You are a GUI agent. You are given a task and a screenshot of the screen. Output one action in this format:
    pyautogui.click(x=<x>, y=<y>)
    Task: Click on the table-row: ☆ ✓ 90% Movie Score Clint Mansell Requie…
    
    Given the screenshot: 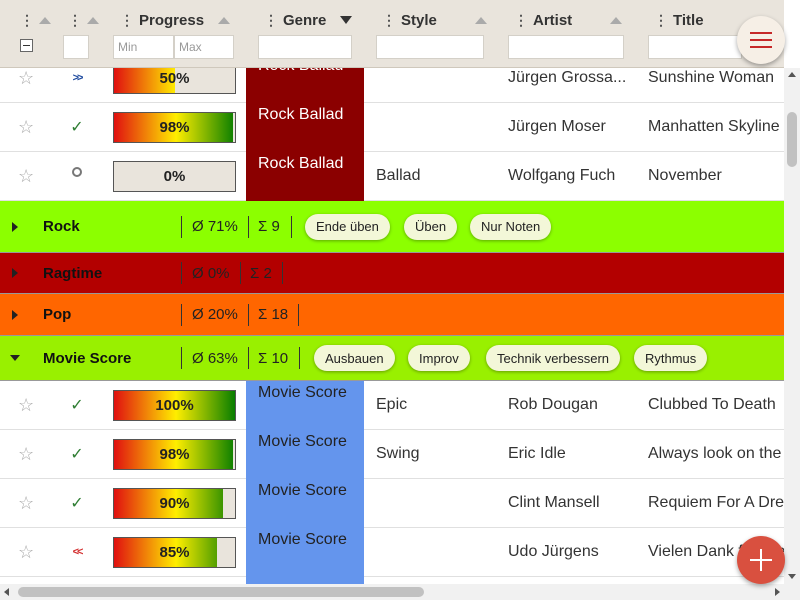 What is the action you would take?
    pyautogui.click(x=392, y=503)
    